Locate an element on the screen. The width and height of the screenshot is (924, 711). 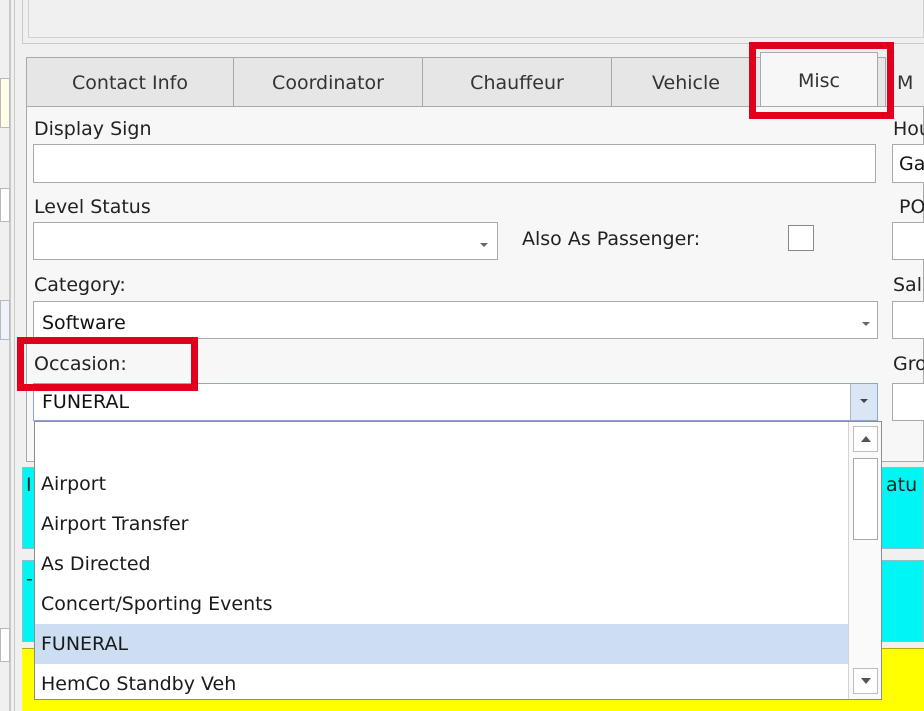
tab-chauffeur: Chauffeur is located at coordinates (517, 82).